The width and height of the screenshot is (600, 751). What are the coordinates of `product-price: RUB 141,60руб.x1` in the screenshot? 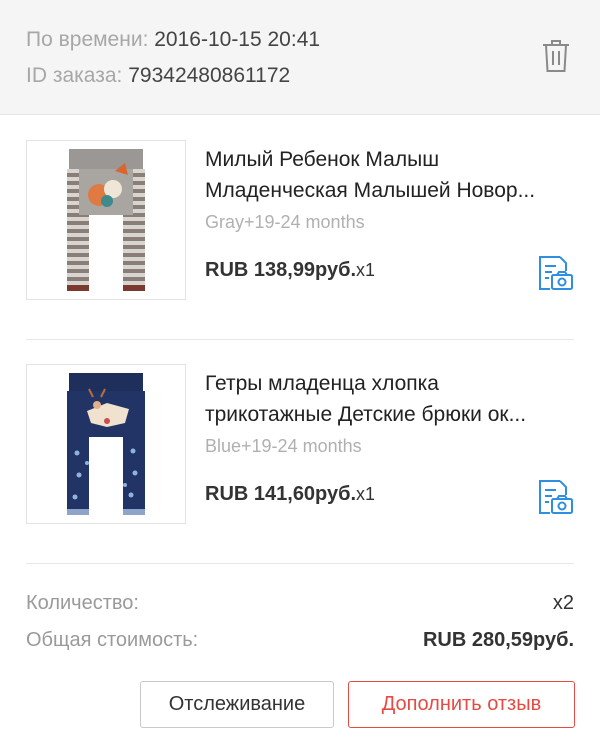 It's located at (290, 494).